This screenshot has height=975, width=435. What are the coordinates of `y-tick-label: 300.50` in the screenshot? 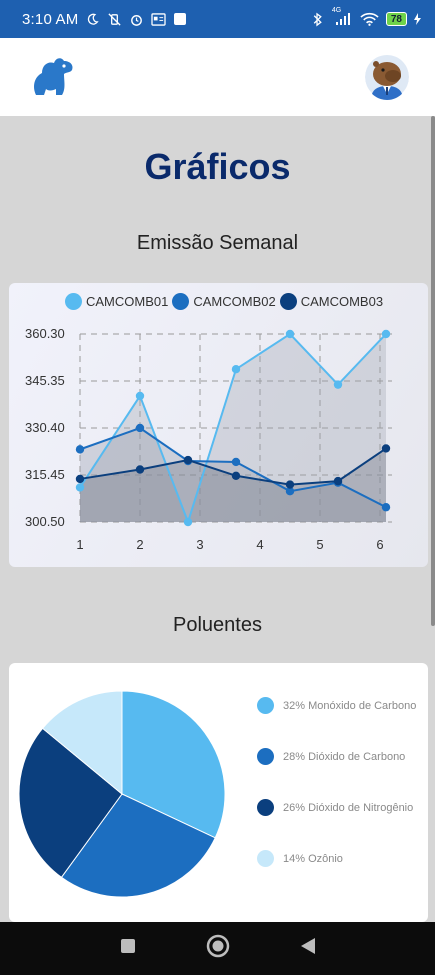 It's located at (45, 521).